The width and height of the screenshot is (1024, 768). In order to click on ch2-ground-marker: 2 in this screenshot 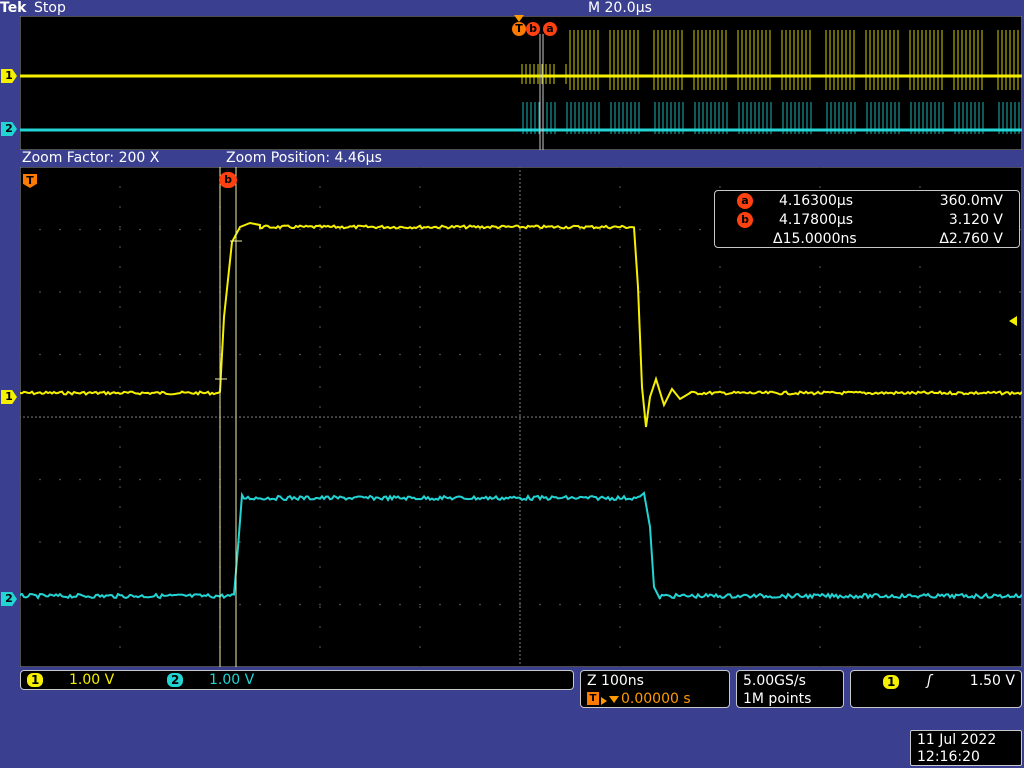, I will do `click(9, 599)`.